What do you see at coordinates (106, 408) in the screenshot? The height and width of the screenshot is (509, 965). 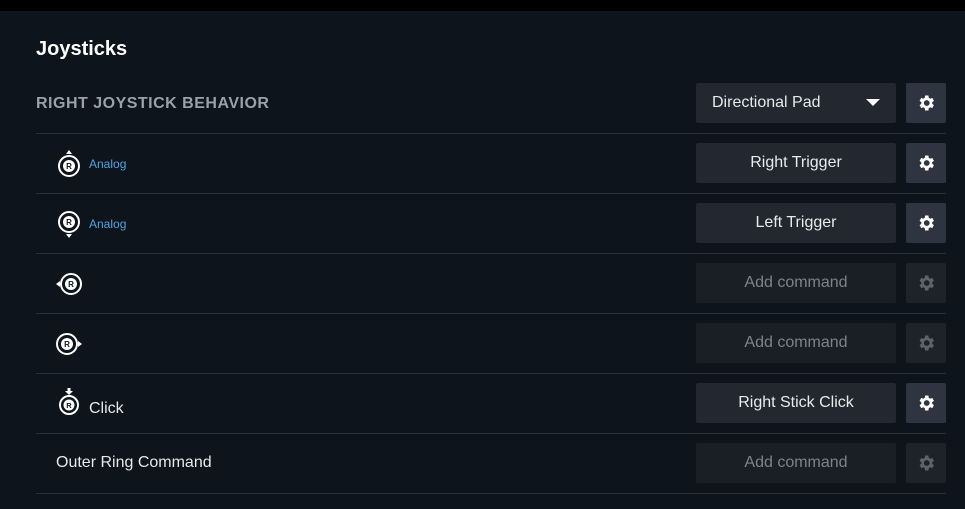 I see `click-label: Click` at bounding box center [106, 408].